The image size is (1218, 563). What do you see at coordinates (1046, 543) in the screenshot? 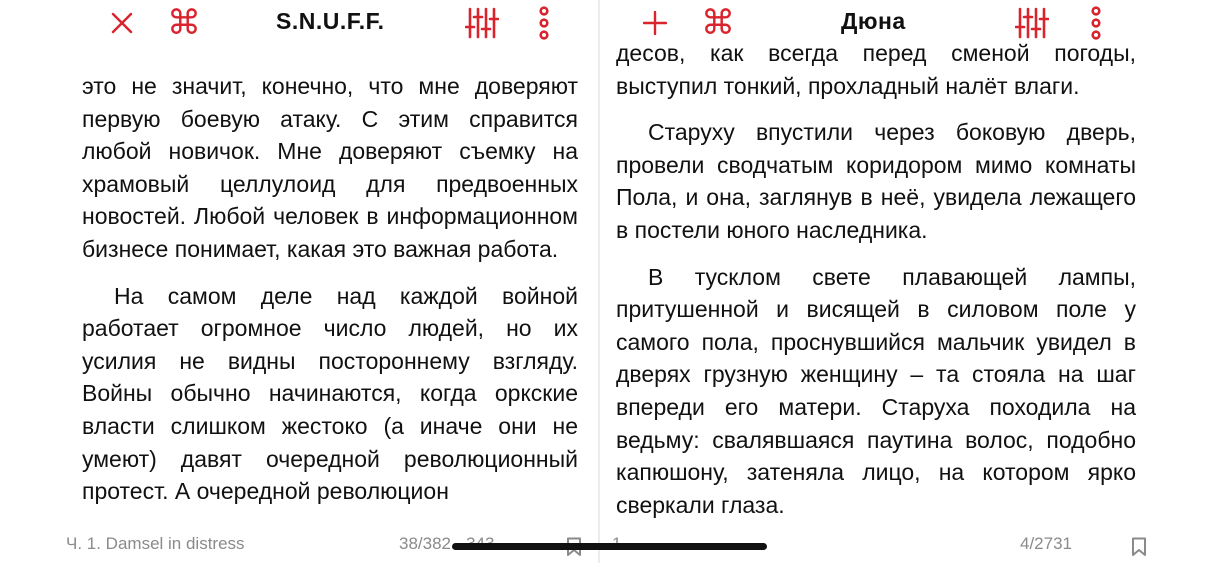
I see `page-counter: 4/2731` at bounding box center [1046, 543].